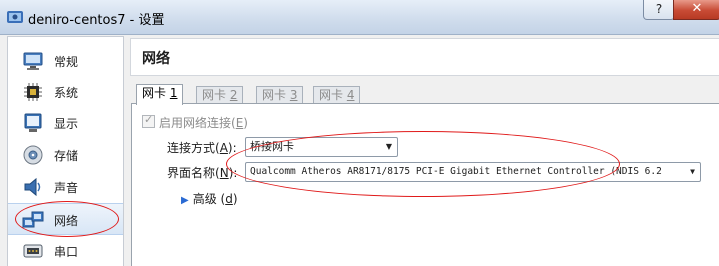 The height and width of the screenshot is (266, 719). I want to click on sidebar-item-network: 网络, so click(65, 219).